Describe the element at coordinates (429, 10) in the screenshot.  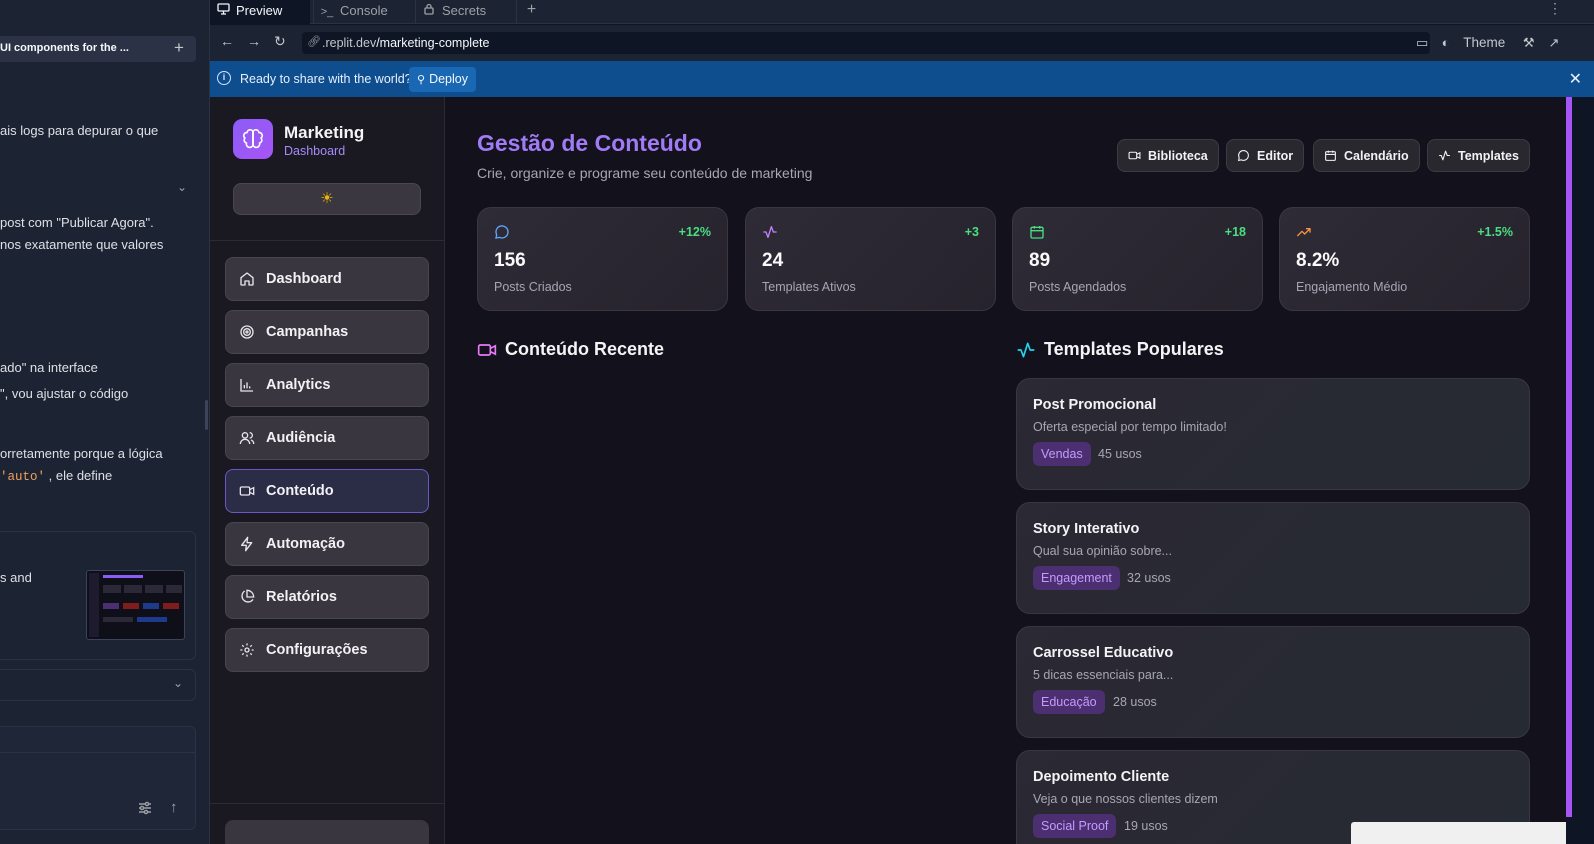
I see `lock-icon` at that location.